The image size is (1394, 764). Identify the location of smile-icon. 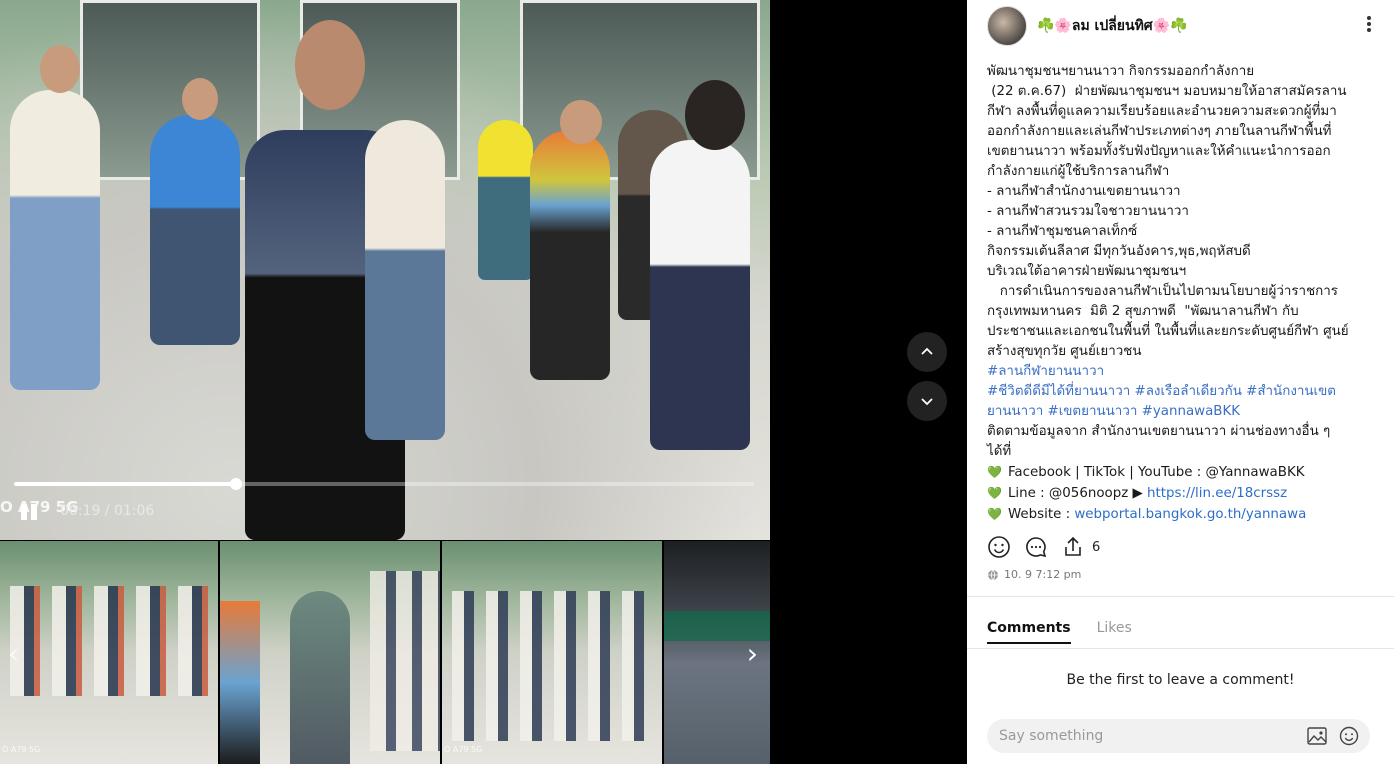
(999, 547).